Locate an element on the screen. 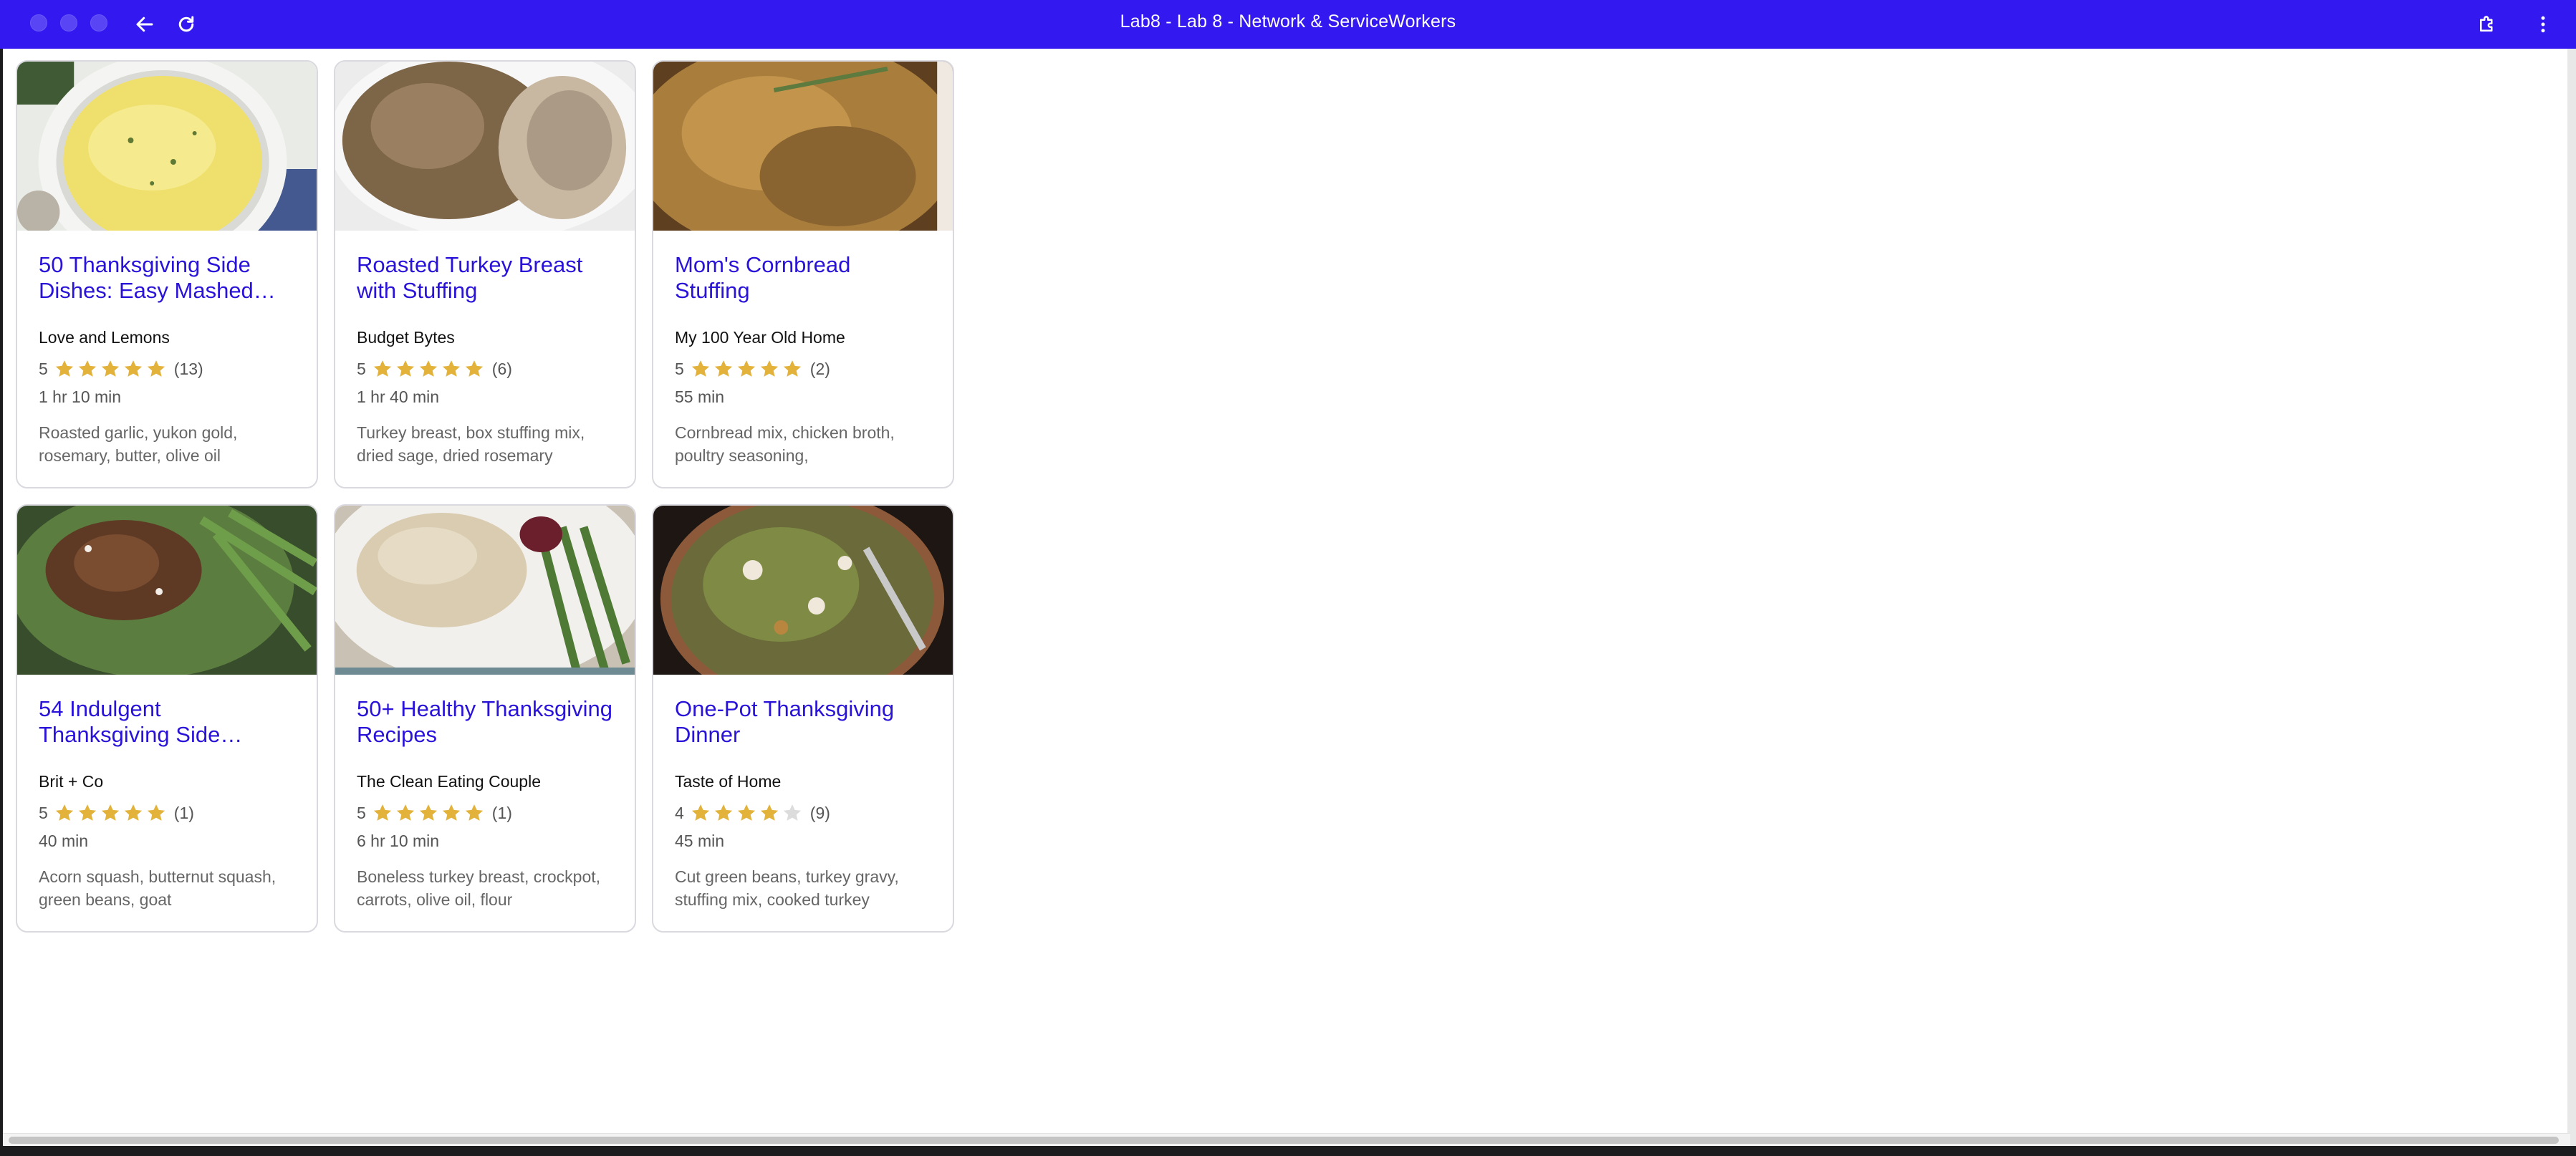  recipe-rating: 5 (13) is located at coordinates (167, 368).